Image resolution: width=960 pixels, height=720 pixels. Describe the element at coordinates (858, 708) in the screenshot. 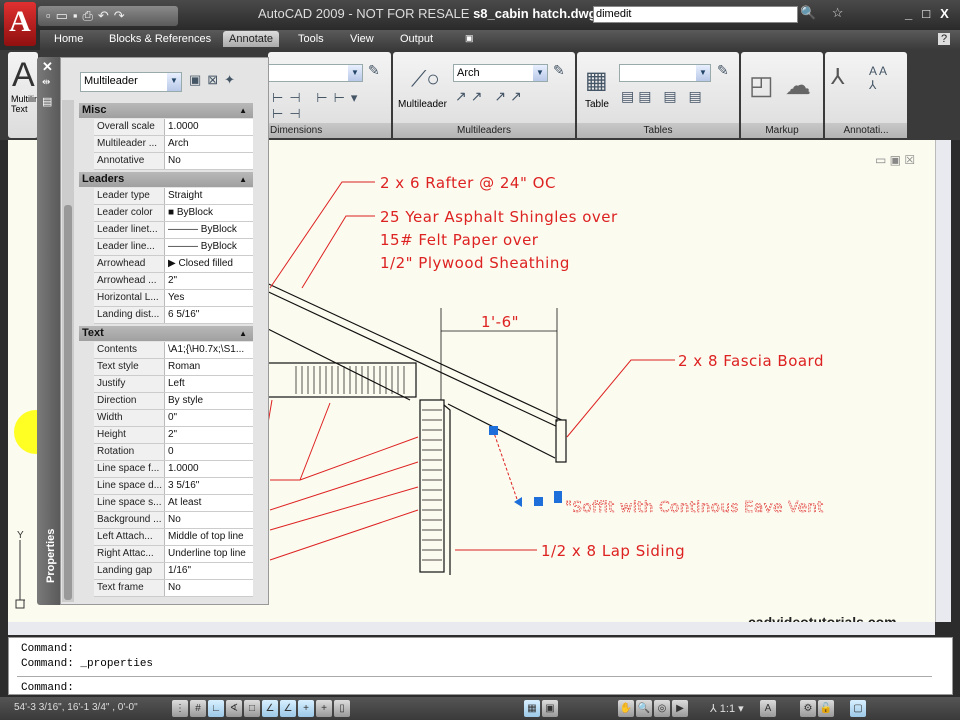

I see `clean-screen-icon: ▢` at that location.